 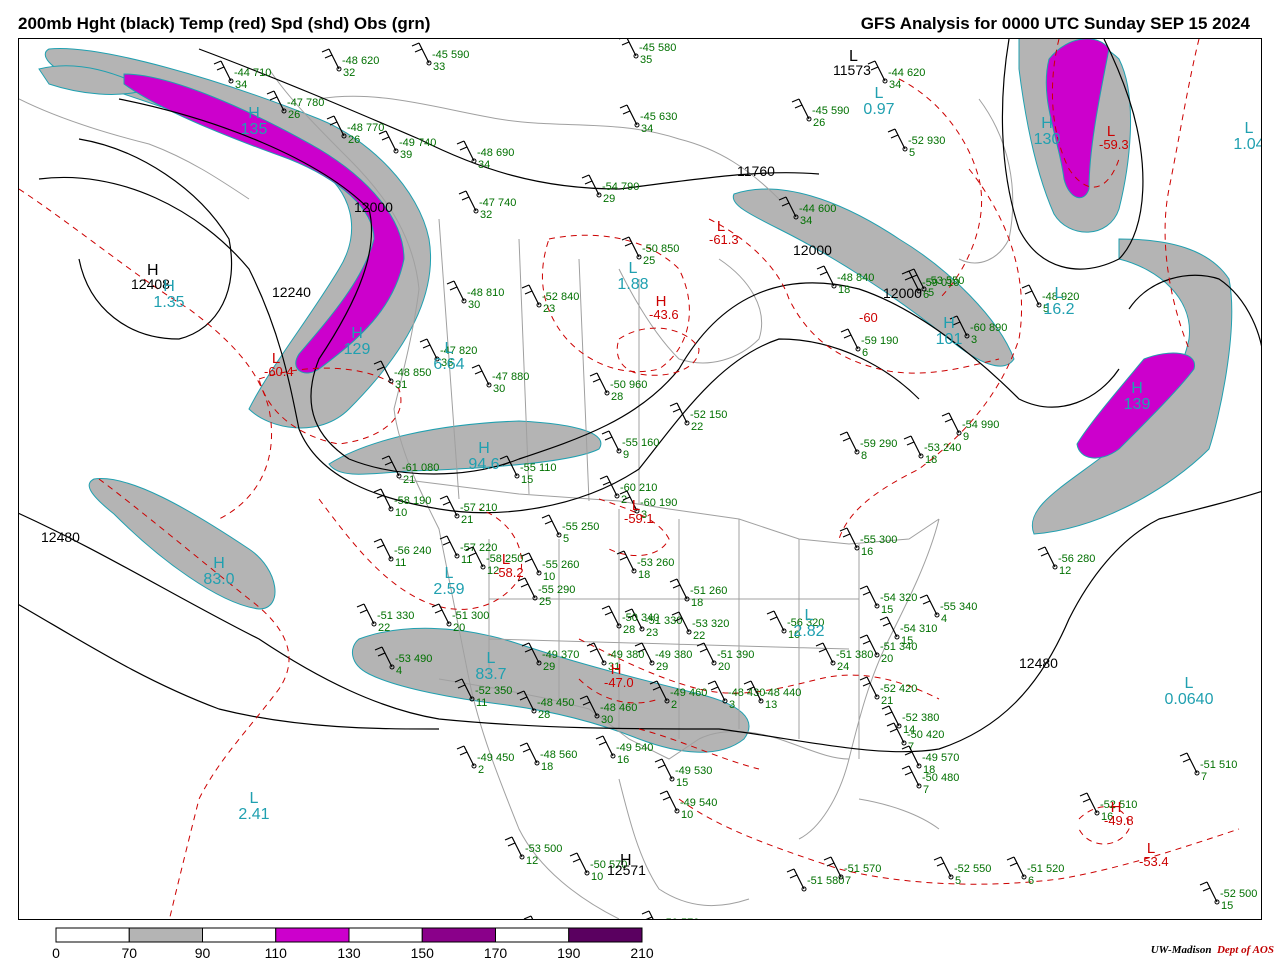 What do you see at coordinates (931, 460) in the screenshot?
I see `obs-dewpoint-depression: 18` at bounding box center [931, 460].